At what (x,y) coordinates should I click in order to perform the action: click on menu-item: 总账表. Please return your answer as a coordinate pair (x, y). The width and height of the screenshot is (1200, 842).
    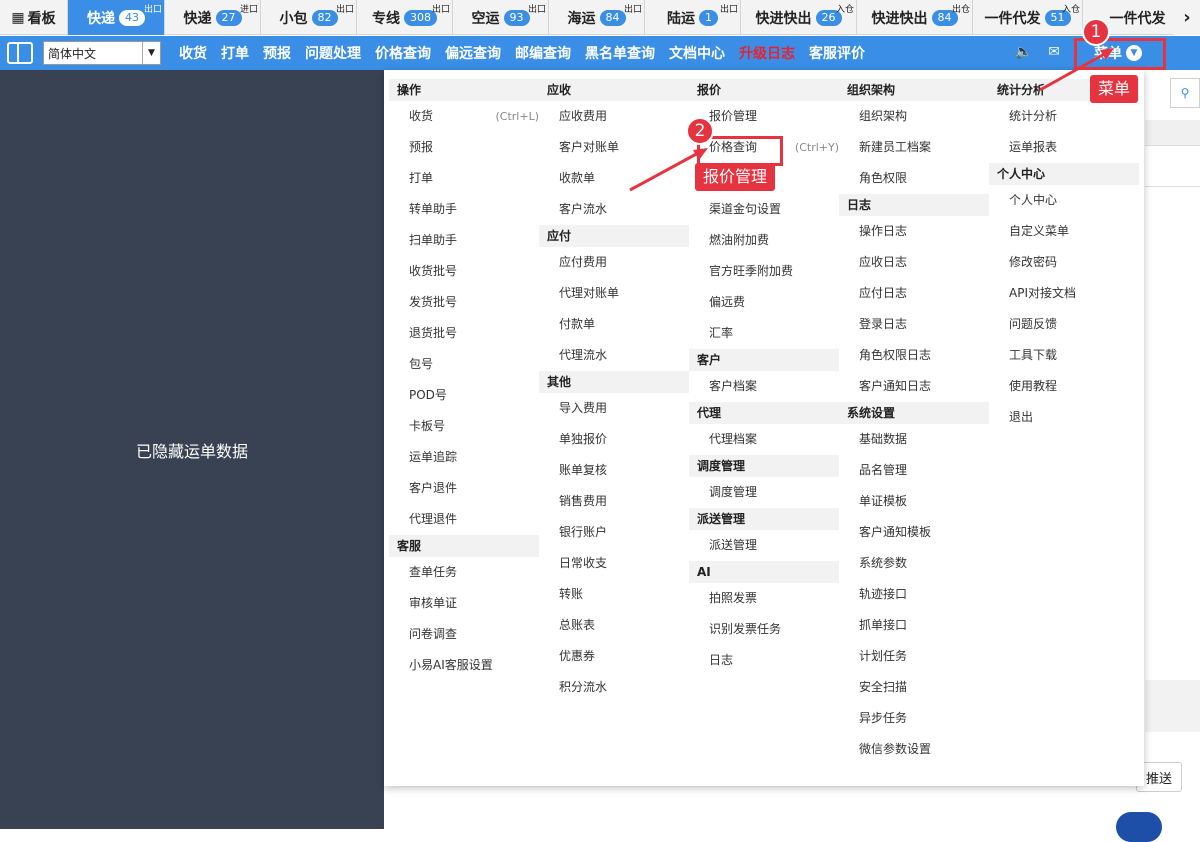
    Looking at the image, I should click on (614, 625).